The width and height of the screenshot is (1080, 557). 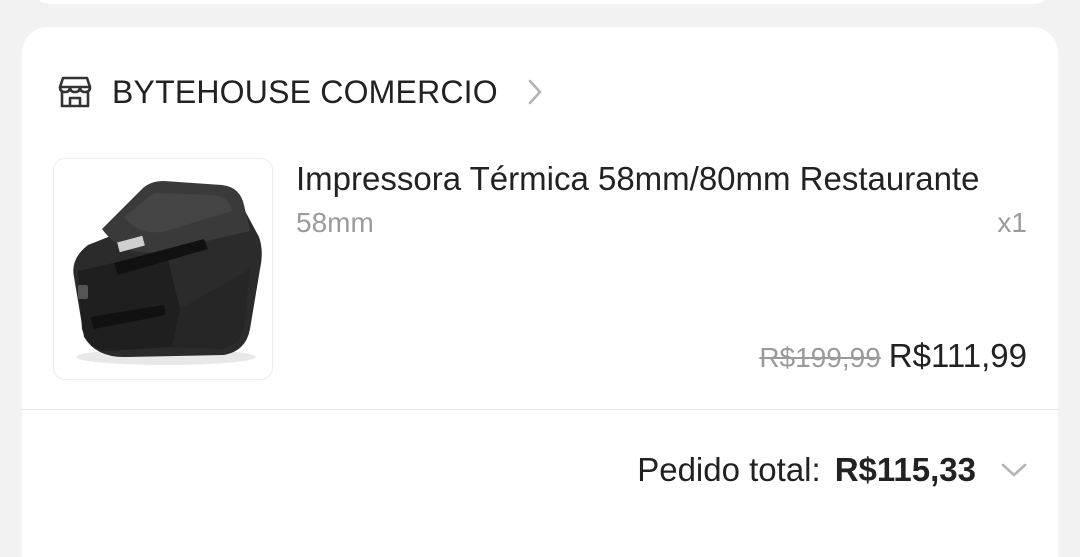 I want to click on order-total-row: Pedido total: R$115,33, so click(x=833, y=470).